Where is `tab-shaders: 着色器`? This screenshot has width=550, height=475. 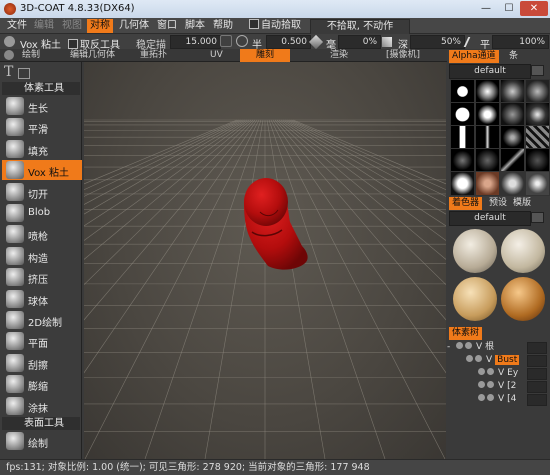
tab-shaders: 着色器 is located at coordinates (466, 203).